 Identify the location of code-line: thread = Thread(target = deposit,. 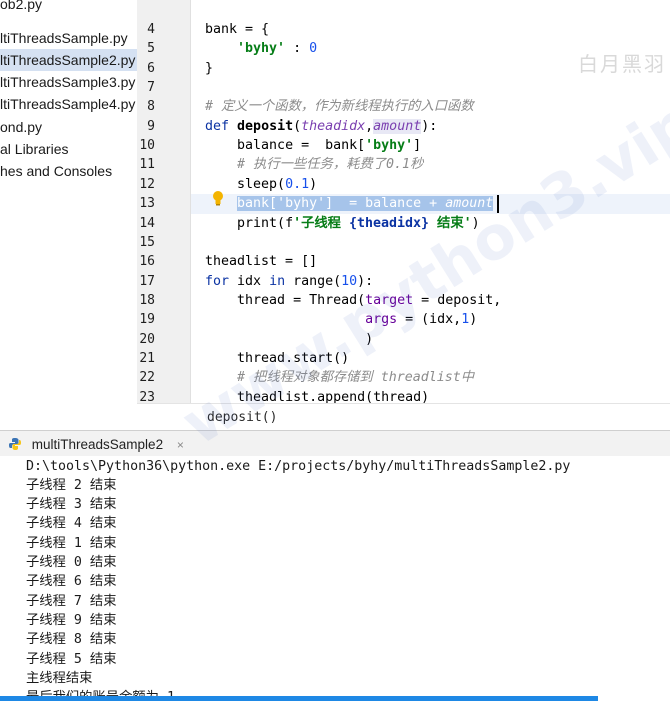
(369, 300).